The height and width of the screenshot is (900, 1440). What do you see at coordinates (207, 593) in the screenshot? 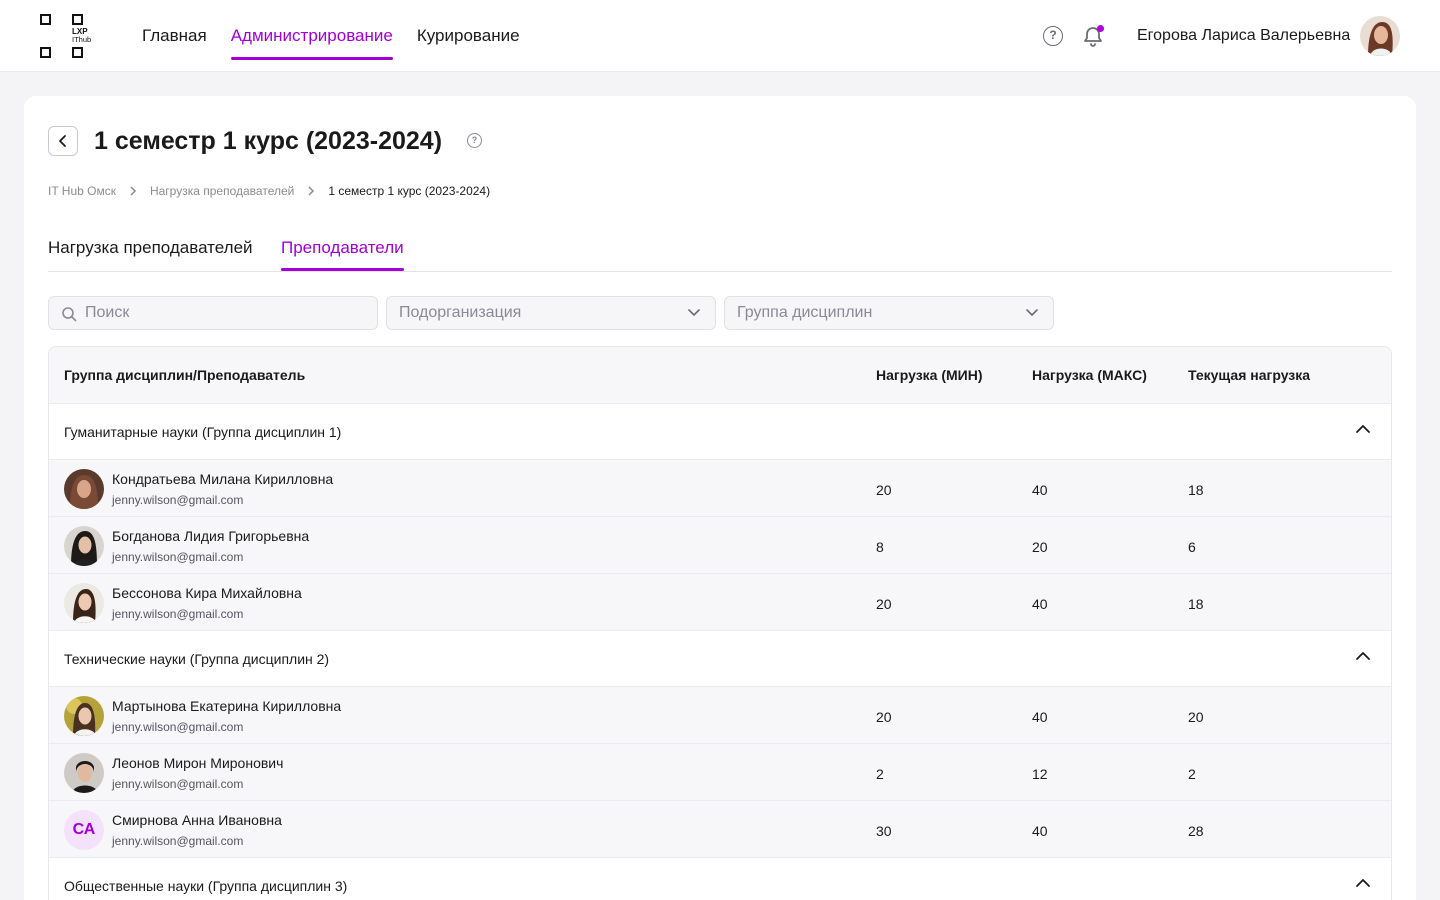
I see `teacher-name: Бессонова Кира Михайловна` at bounding box center [207, 593].